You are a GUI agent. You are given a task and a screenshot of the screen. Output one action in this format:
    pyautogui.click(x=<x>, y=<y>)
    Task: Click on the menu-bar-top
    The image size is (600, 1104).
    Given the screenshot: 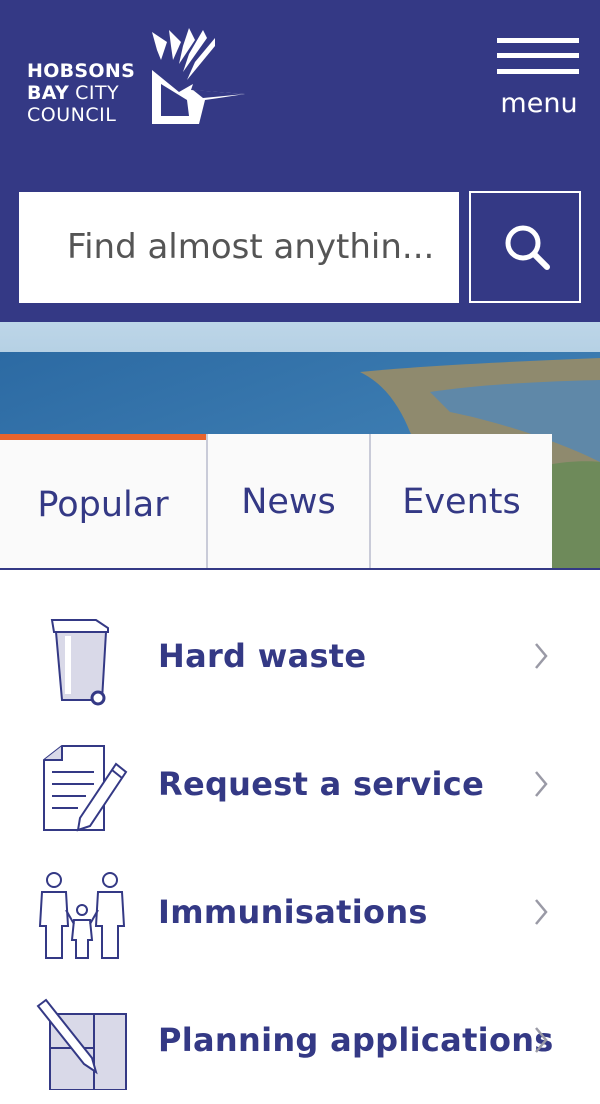 What is the action you would take?
    pyautogui.click(x=538, y=40)
    